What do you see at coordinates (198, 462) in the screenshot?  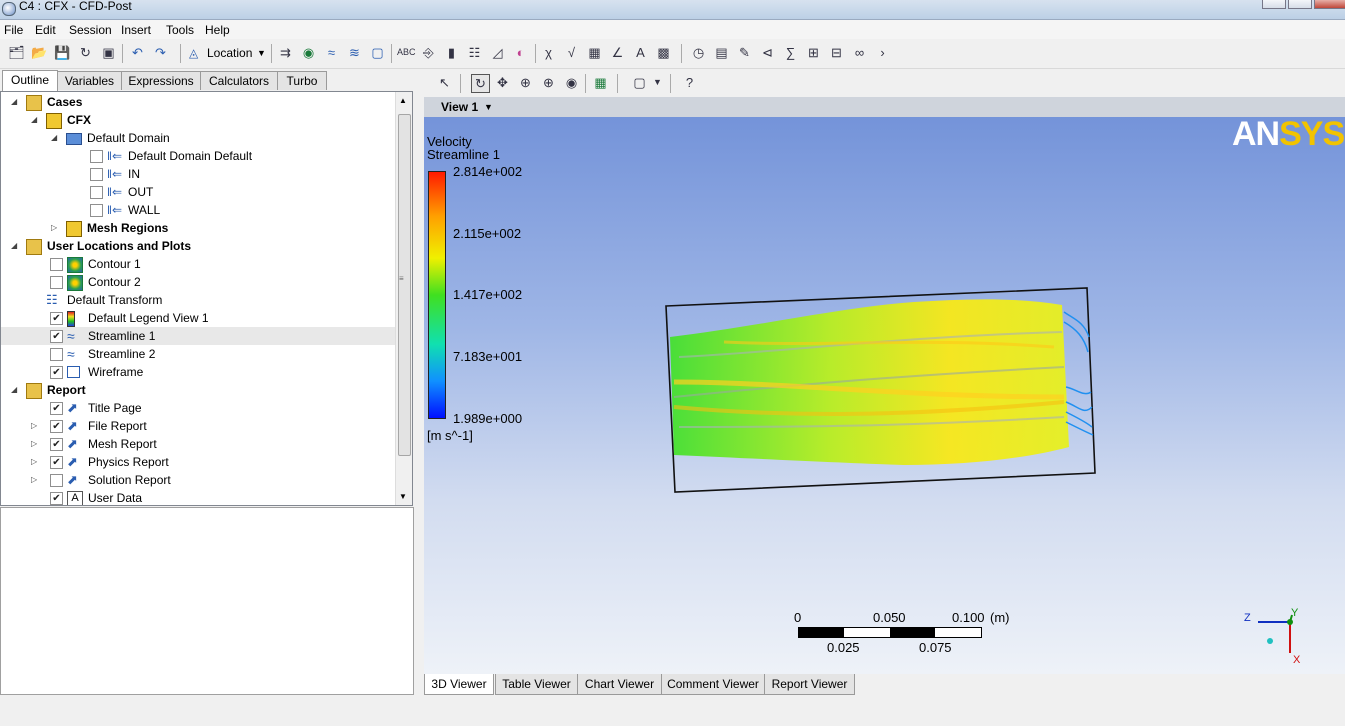 I see `tree-item-physics-report: ▷ ✔ ⬈ Physics Report` at bounding box center [198, 462].